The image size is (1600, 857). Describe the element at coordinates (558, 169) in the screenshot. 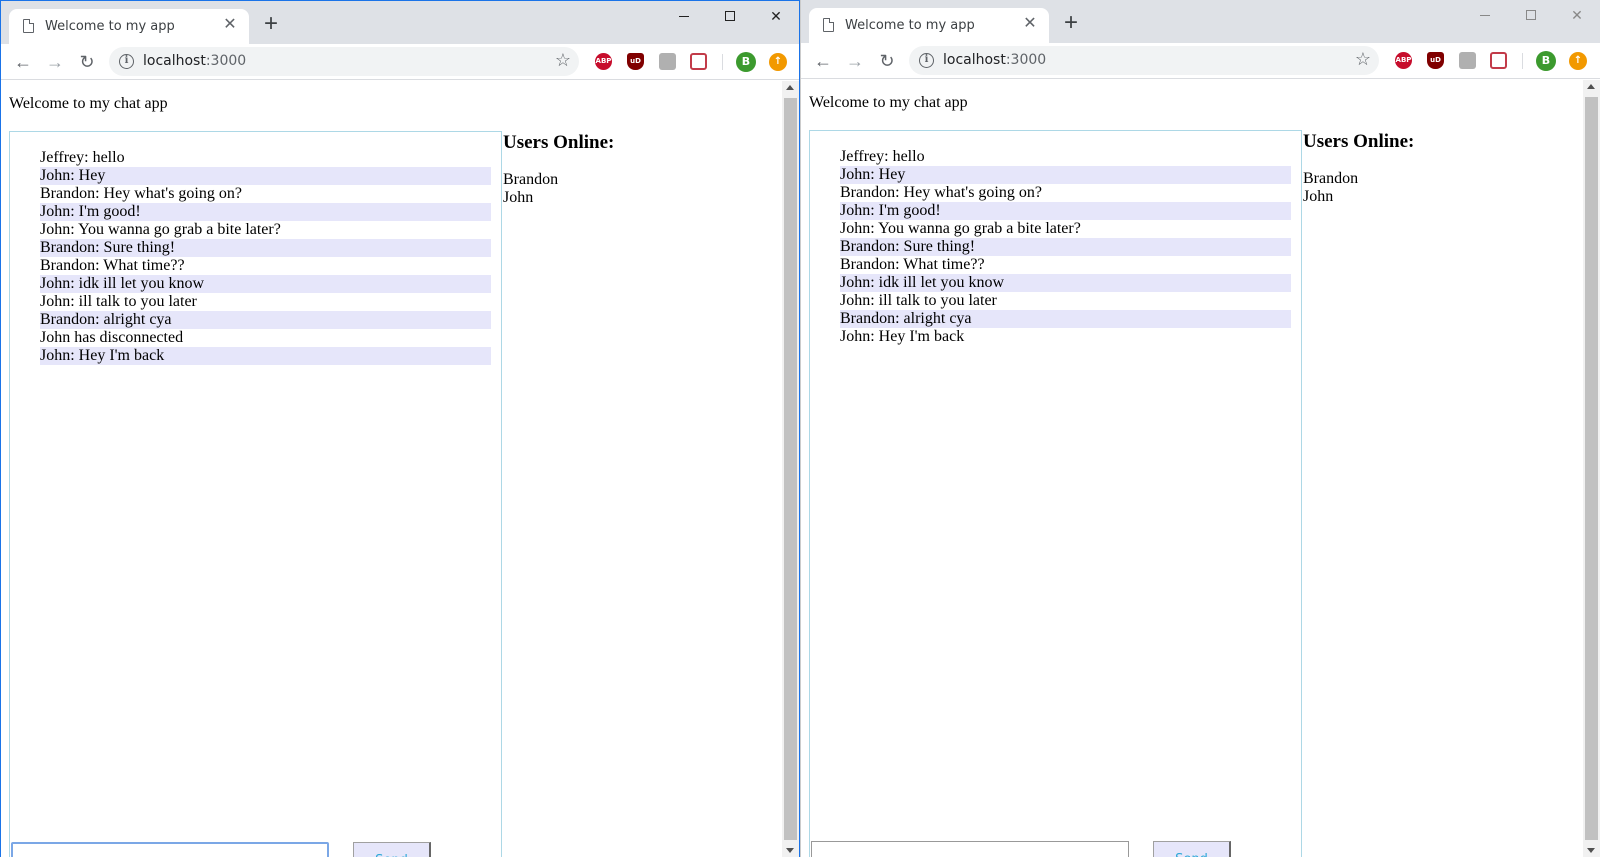

I see `users-online-panel: Users Online: Brandon John` at that location.